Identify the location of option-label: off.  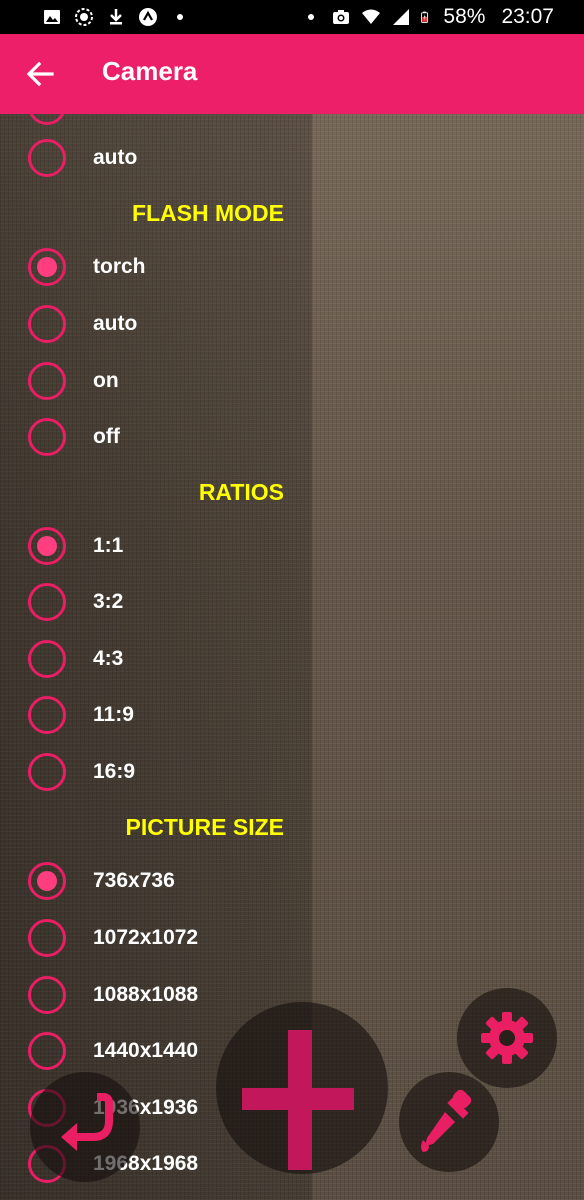
(106, 436).